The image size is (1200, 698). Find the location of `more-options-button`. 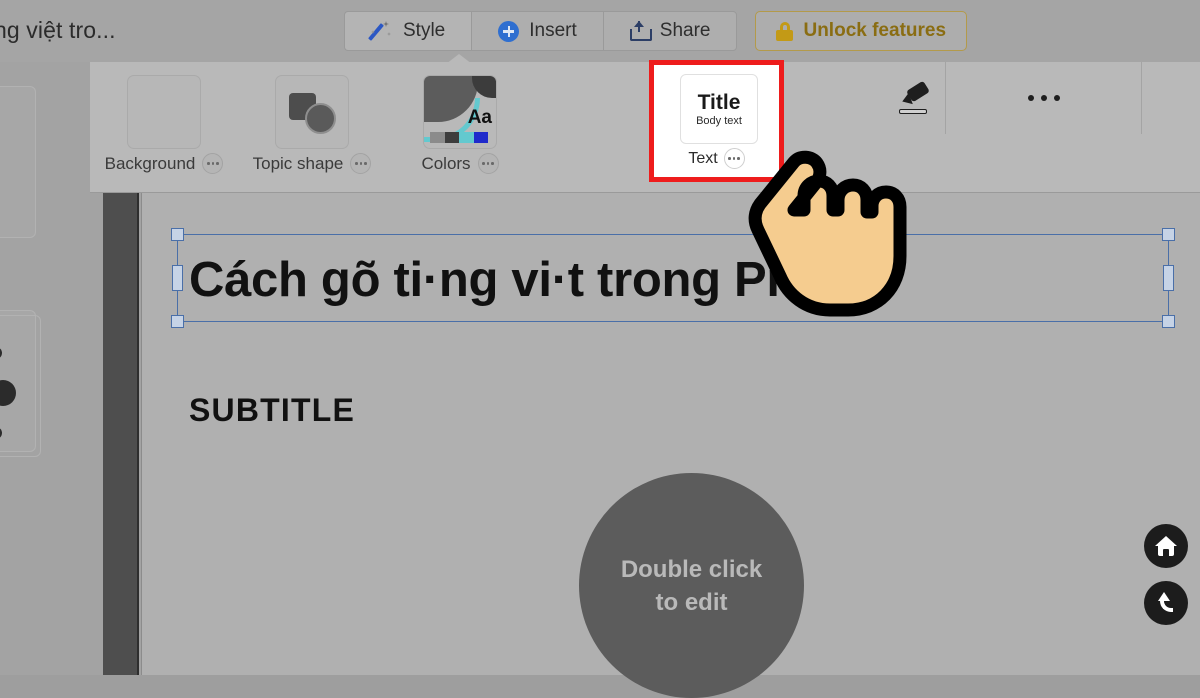

more-options-button is located at coordinates (1044, 98).